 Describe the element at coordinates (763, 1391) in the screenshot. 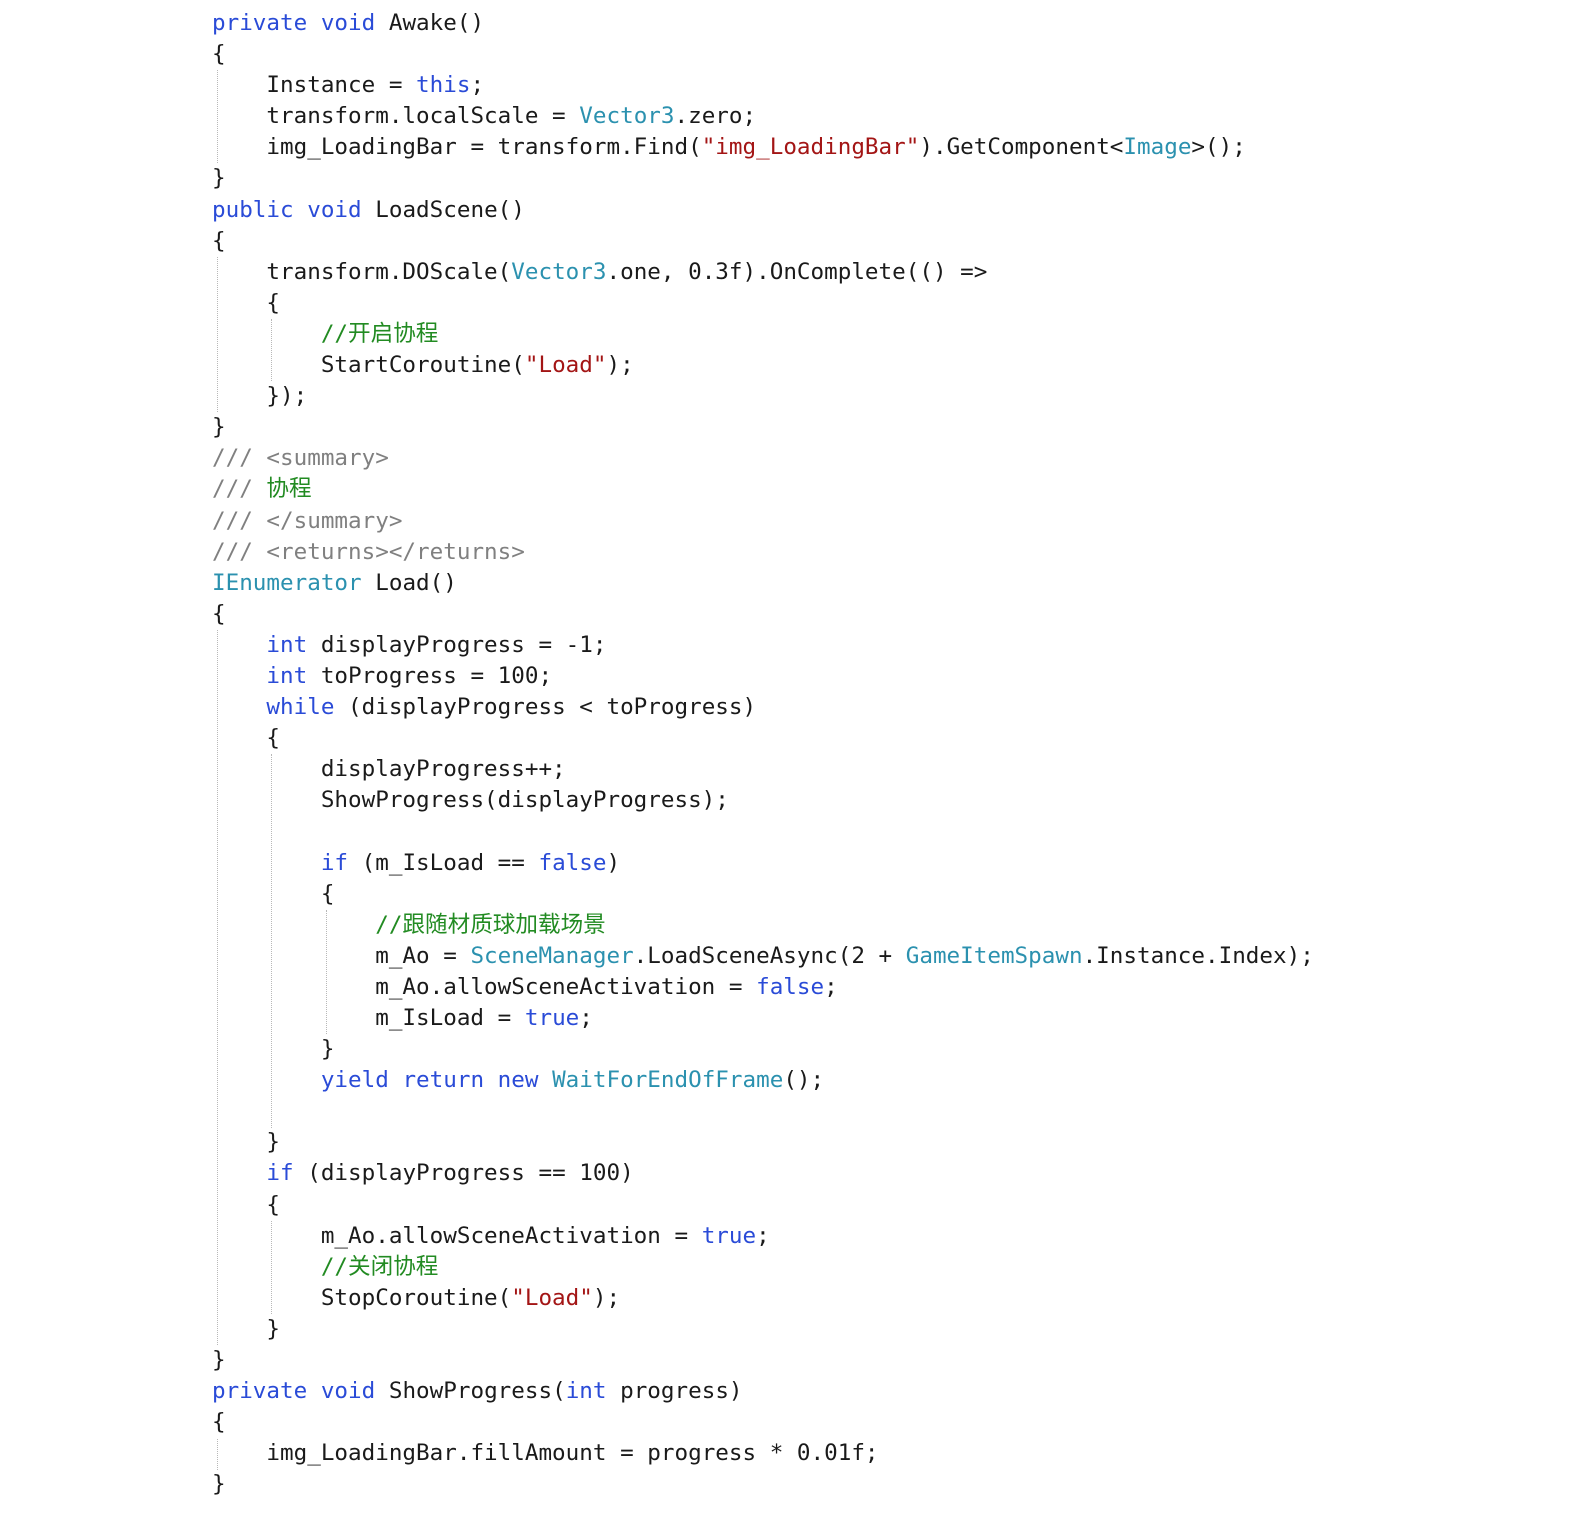

I see `code-line: private void ShowProgress(int progress)` at that location.